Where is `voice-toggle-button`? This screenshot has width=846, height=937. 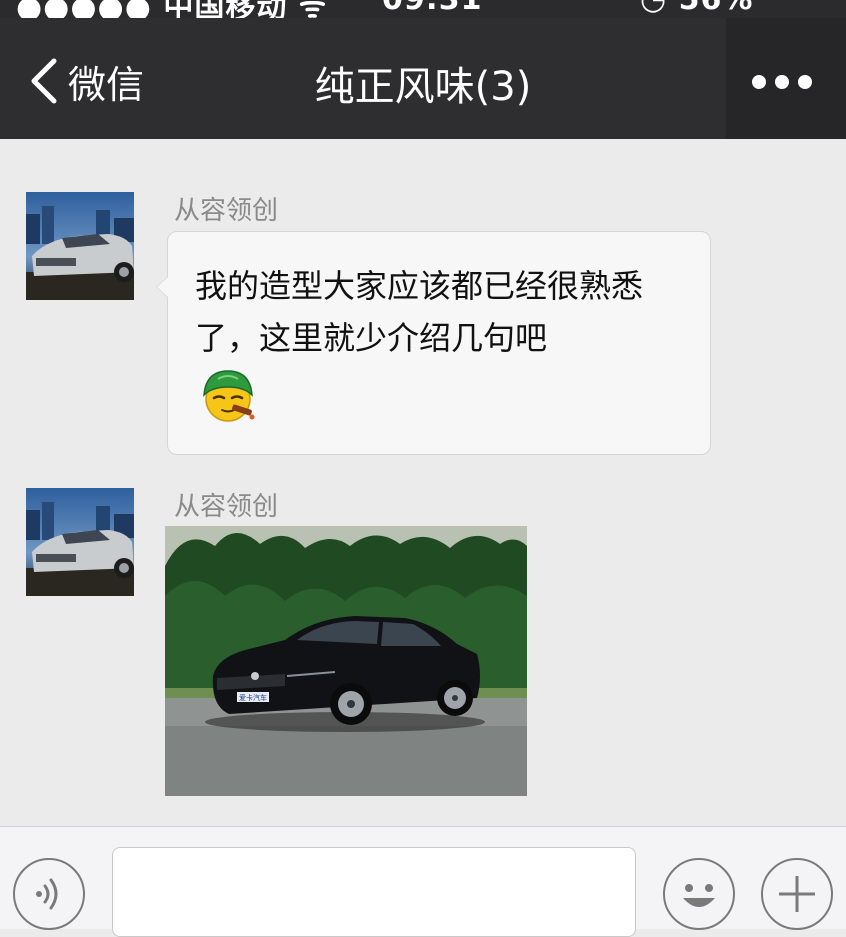 voice-toggle-button is located at coordinates (49, 894).